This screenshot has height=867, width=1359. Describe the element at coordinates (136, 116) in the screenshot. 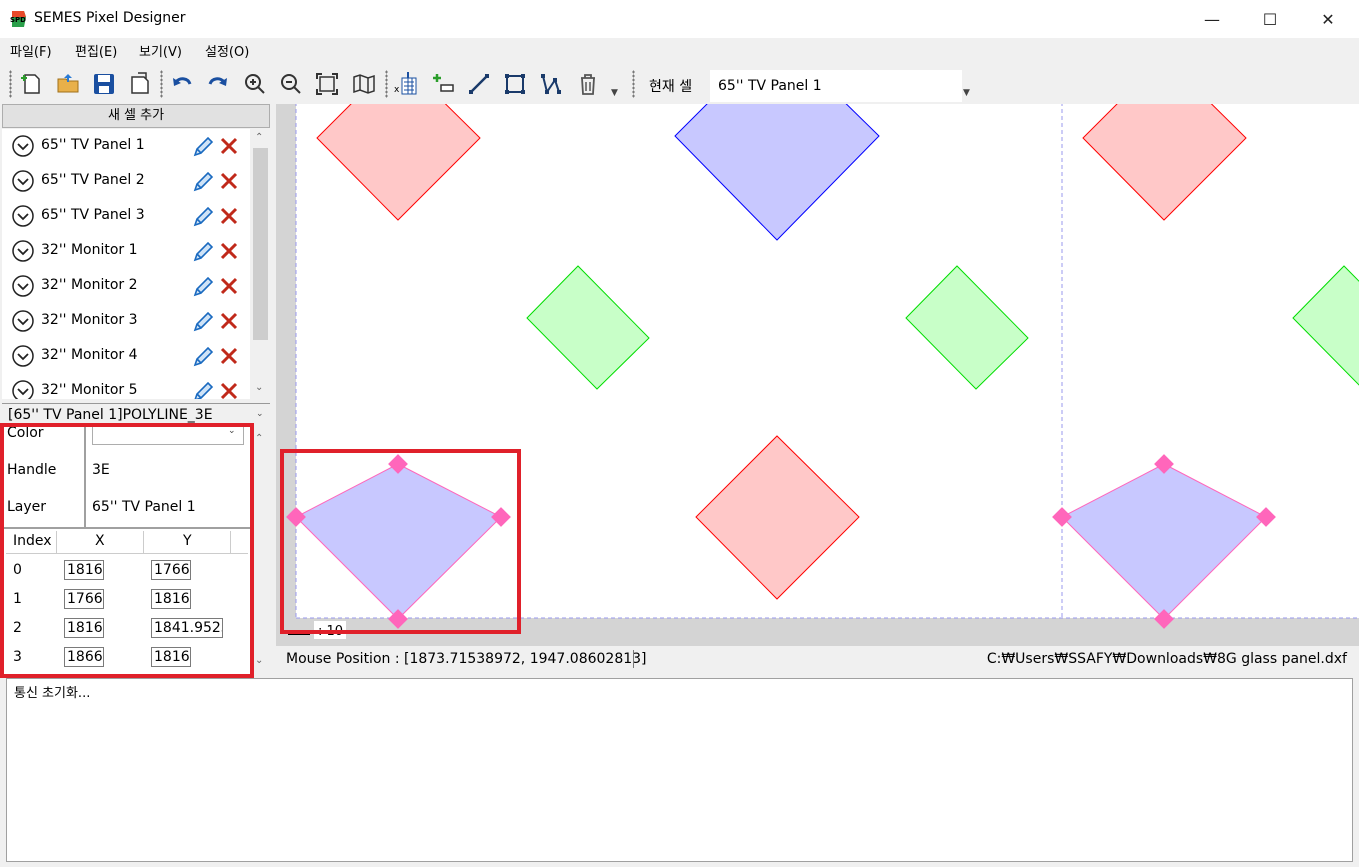

I see `add-cell-button: 새 셀 추가` at that location.